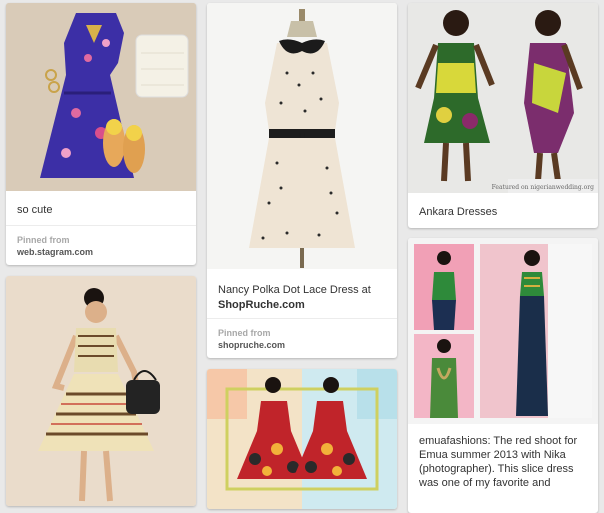  What do you see at coordinates (35, 210) in the screenshot?
I see `pin-description-text: so cute` at bounding box center [35, 210].